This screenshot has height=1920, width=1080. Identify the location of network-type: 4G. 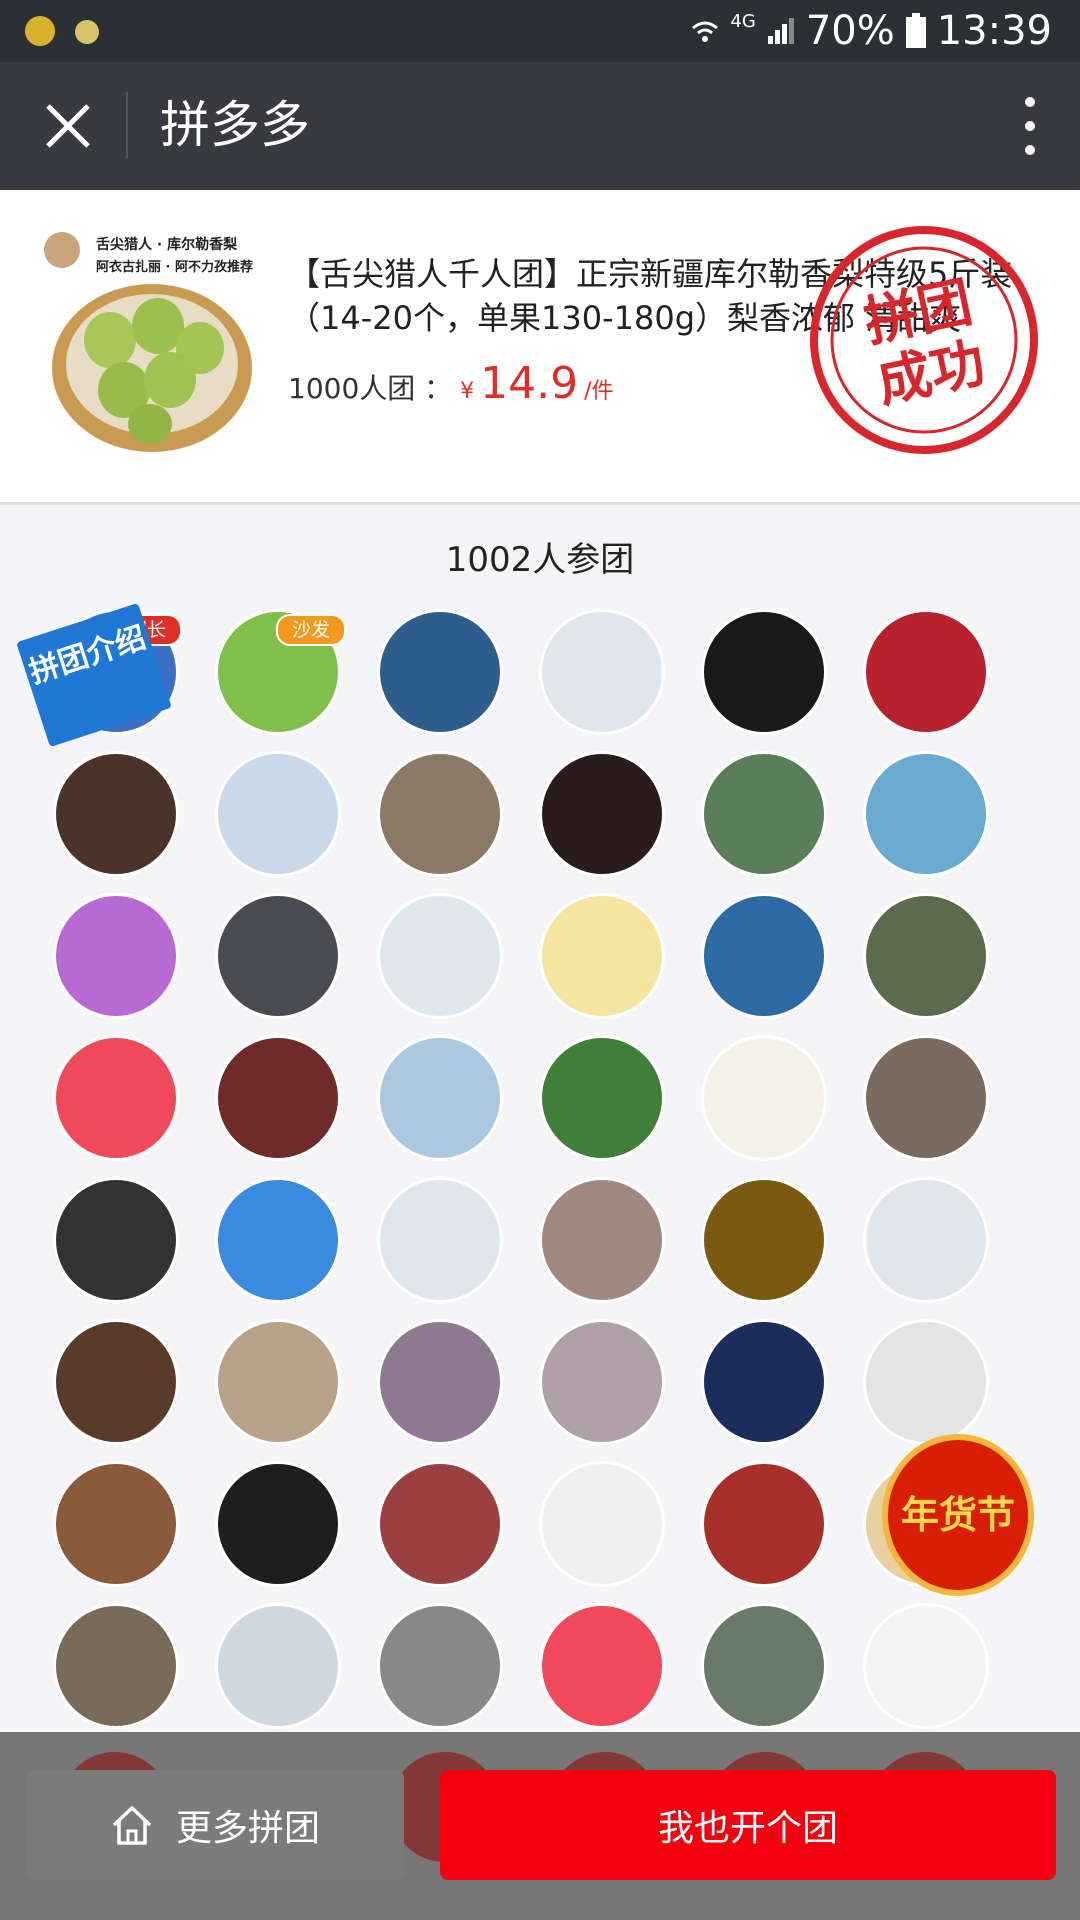
(743, 21).